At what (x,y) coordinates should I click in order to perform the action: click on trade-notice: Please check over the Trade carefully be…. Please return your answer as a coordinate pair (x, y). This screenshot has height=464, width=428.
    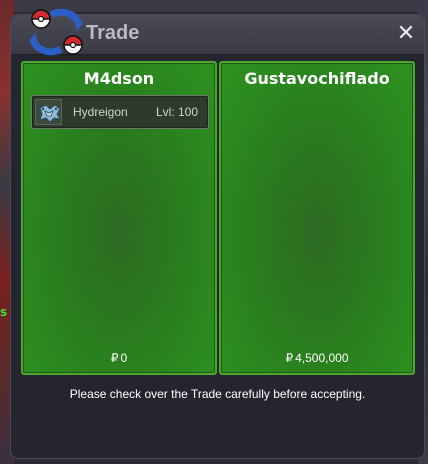
    Looking at the image, I should click on (217, 394).